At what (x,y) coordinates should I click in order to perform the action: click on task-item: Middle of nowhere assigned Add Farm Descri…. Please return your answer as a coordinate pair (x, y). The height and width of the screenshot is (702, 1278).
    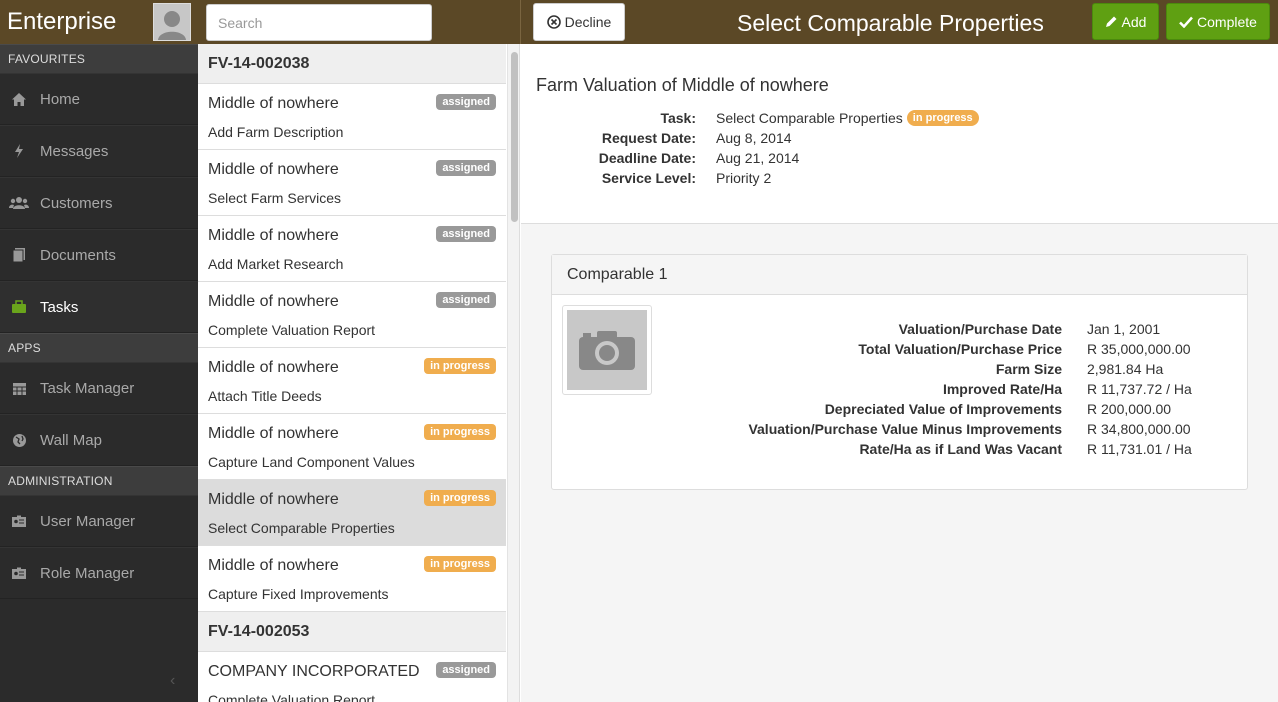
    Looking at the image, I should click on (352, 117).